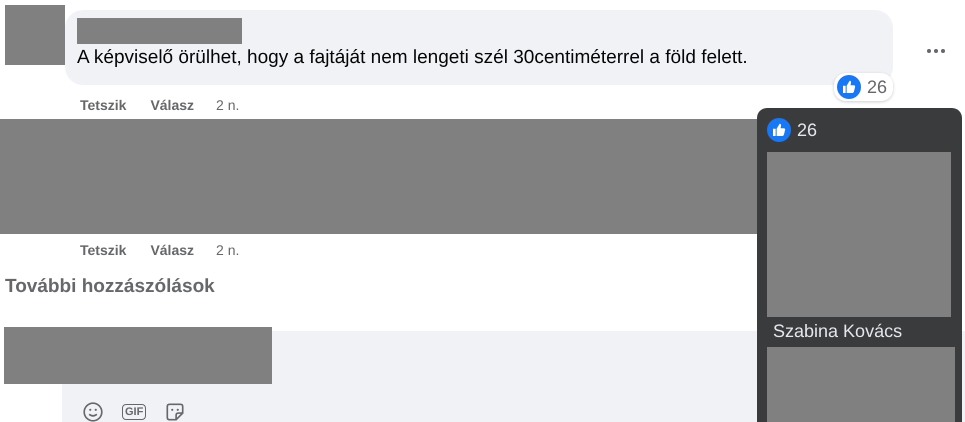  Describe the element at coordinates (175, 411) in the screenshot. I see `sticker-icon` at that location.